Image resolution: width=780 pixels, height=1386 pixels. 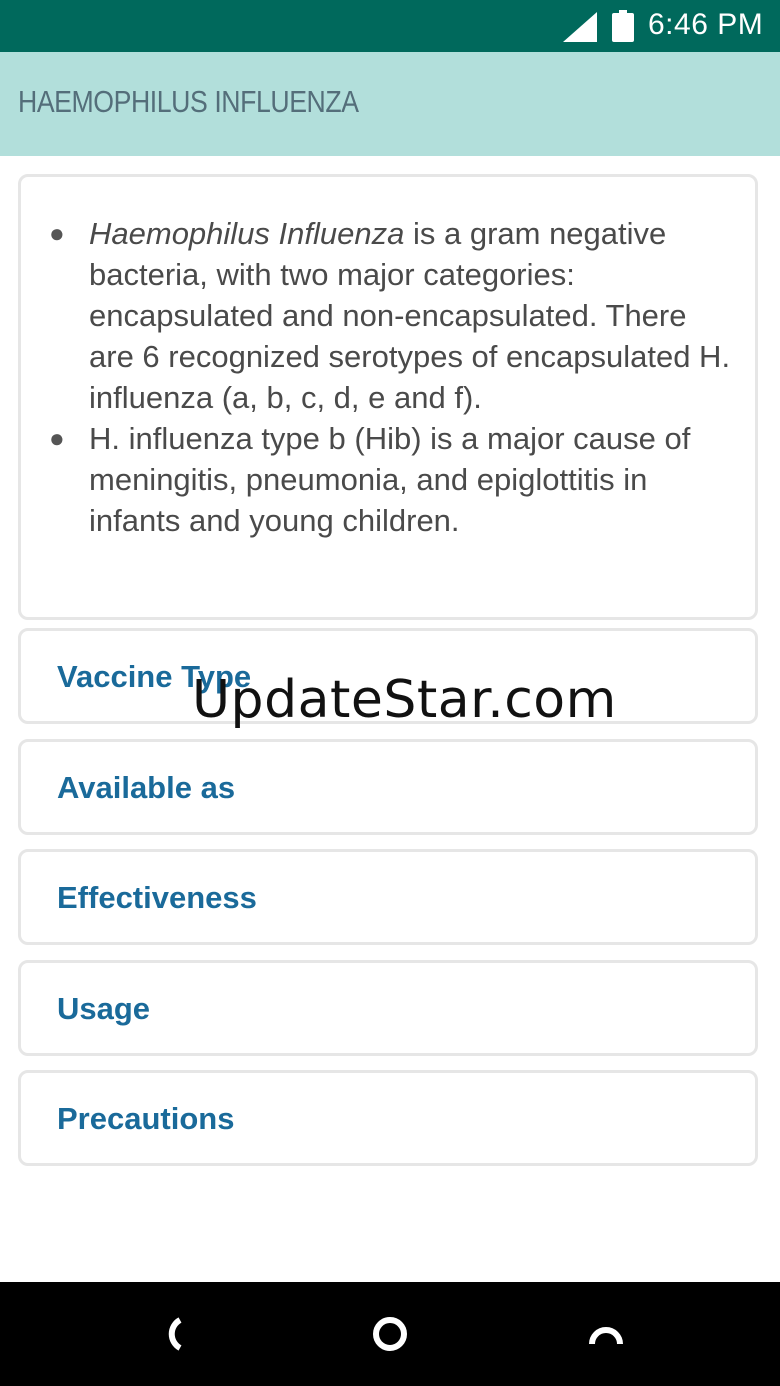 What do you see at coordinates (388, 1118) in the screenshot?
I see `section-precautions: Precautions` at bounding box center [388, 1118].